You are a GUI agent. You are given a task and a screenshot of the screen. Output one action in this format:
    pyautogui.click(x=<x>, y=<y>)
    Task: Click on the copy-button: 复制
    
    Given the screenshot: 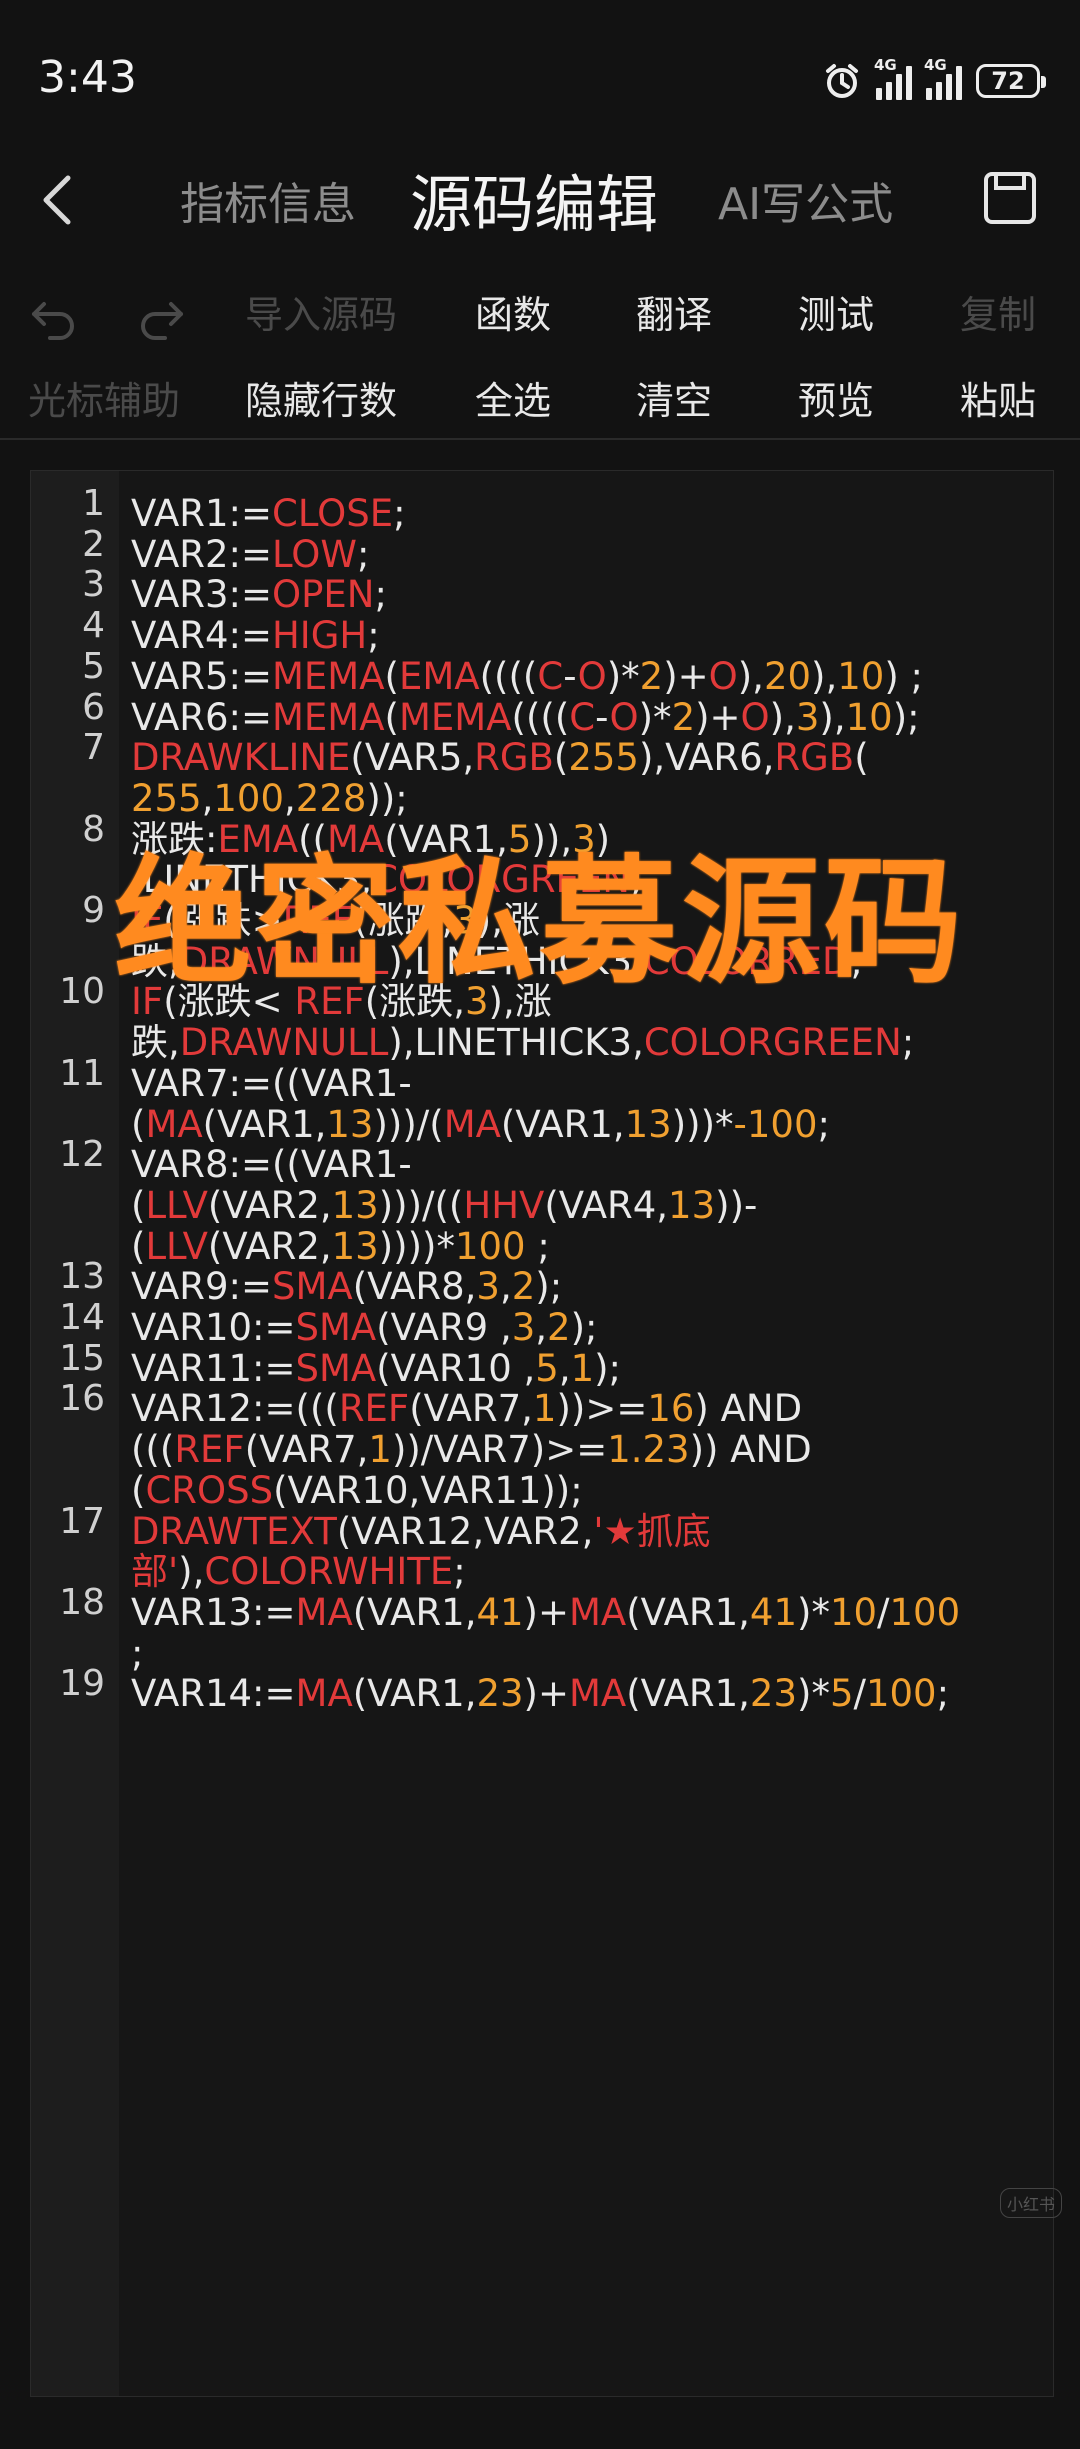 What is the action you would take?
    pyautogui.click(x=998, y=311)
    